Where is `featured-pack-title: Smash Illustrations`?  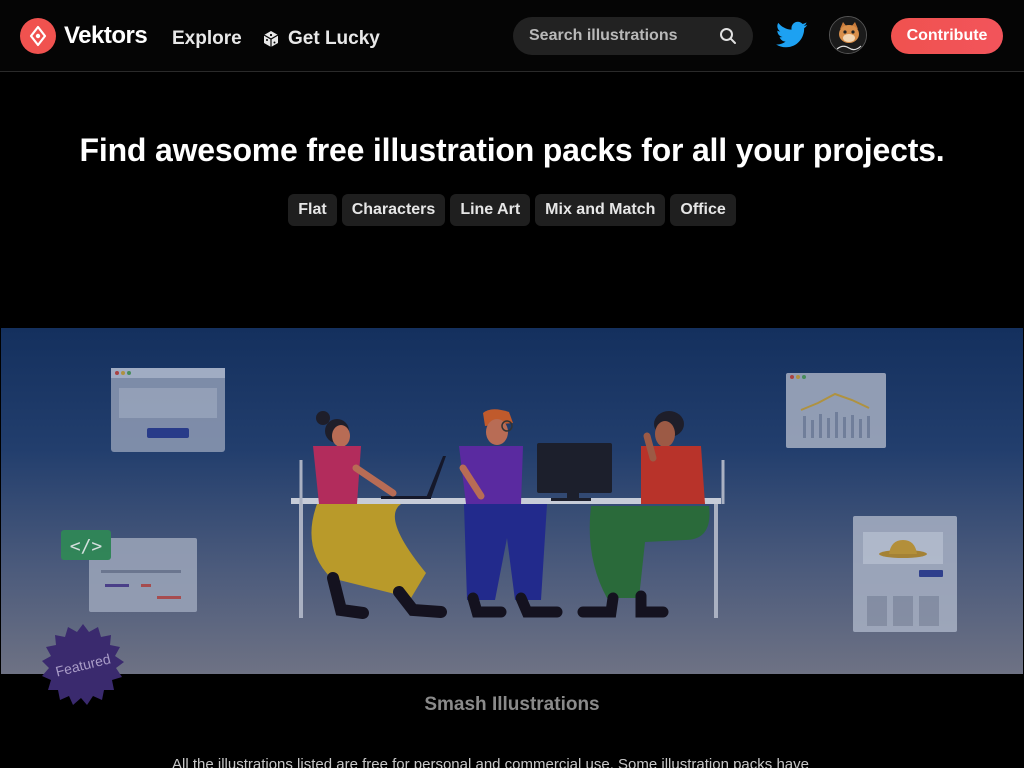
featured-pack-title: Smash Illustrations is located at coordinates (512, 705).